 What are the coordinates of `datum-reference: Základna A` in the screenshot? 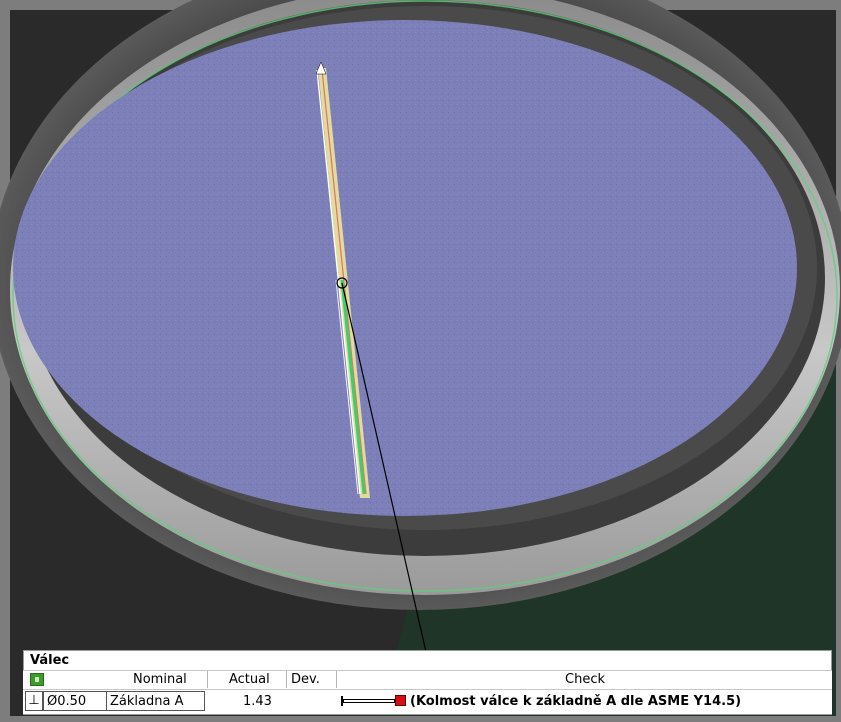 It's located at (147, 701).